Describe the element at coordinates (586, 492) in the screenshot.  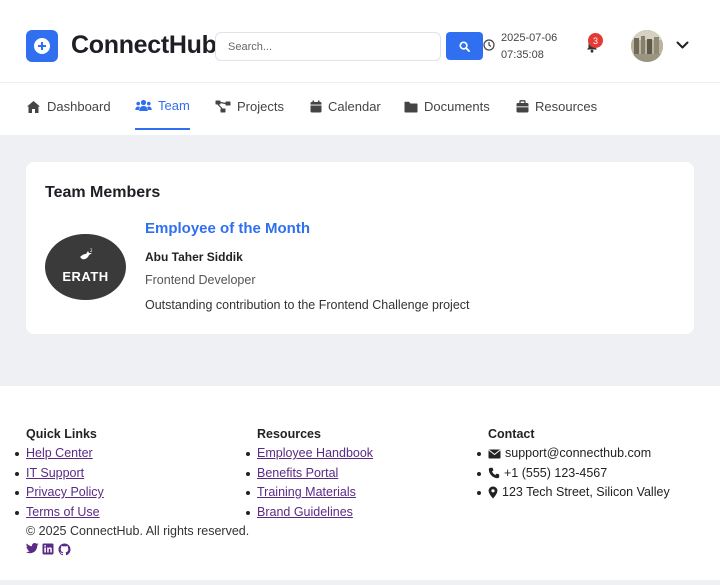
I see `contact-address-text: 123 Tech Street, Silicon Valley` at that location.